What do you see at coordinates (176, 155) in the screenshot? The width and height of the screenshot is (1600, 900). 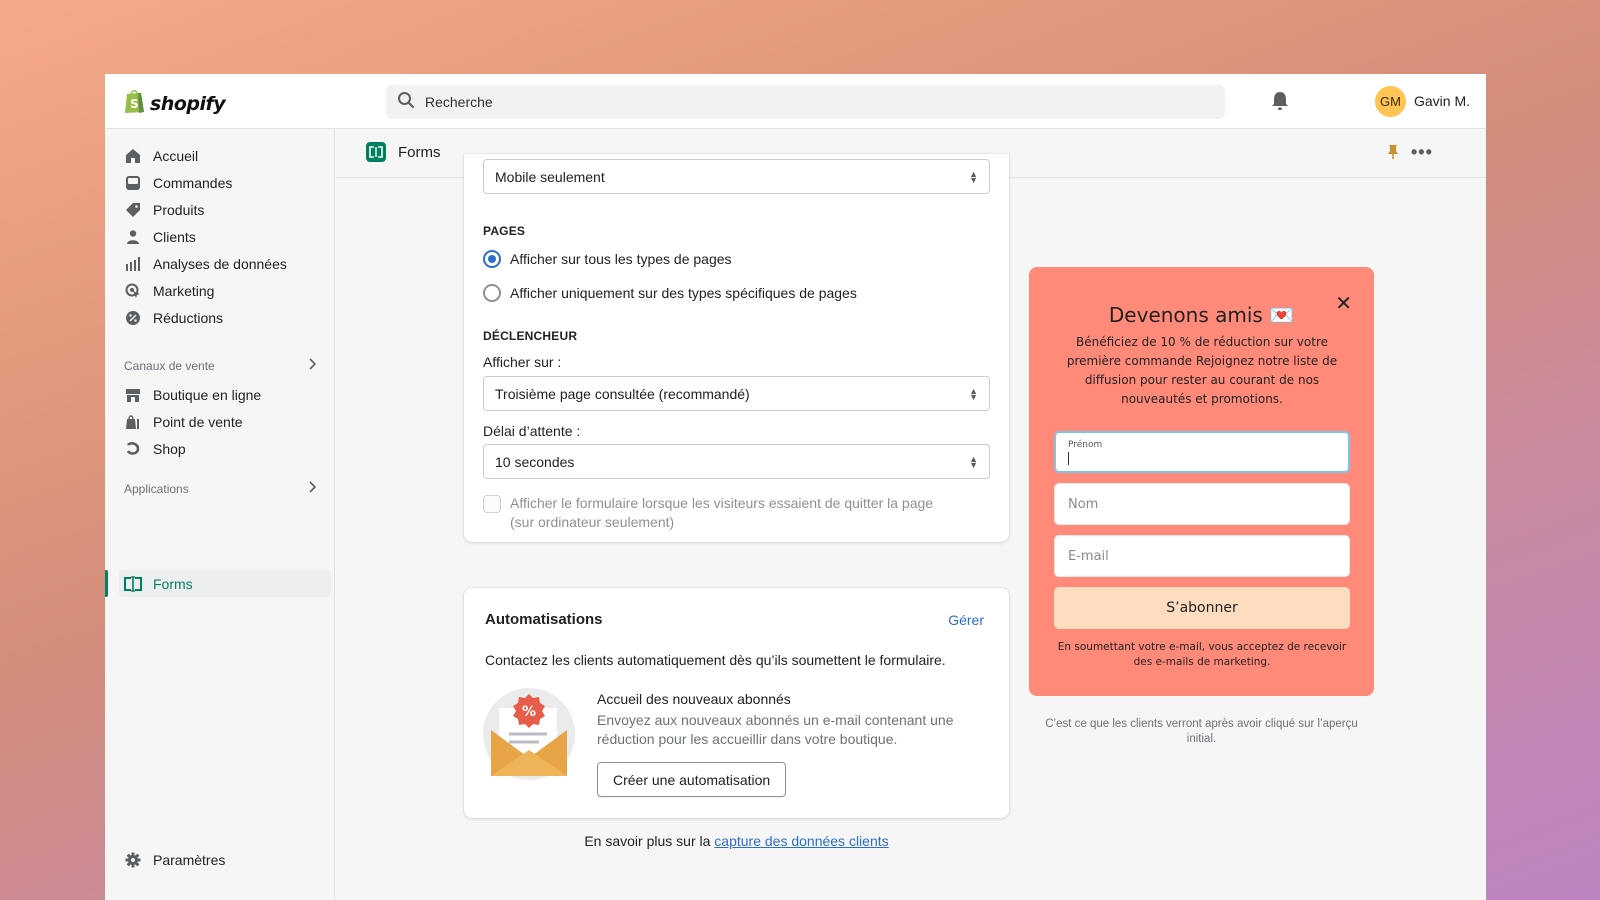 I see `sidebar-item-label: Accueil` at bounding box center [176, 155].